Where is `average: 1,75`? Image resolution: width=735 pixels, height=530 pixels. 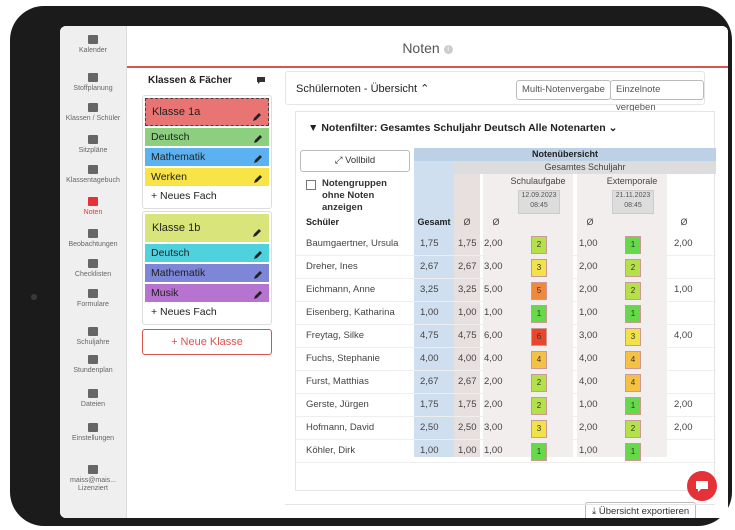
average: 1,75 is located at coordinates (467, 404).